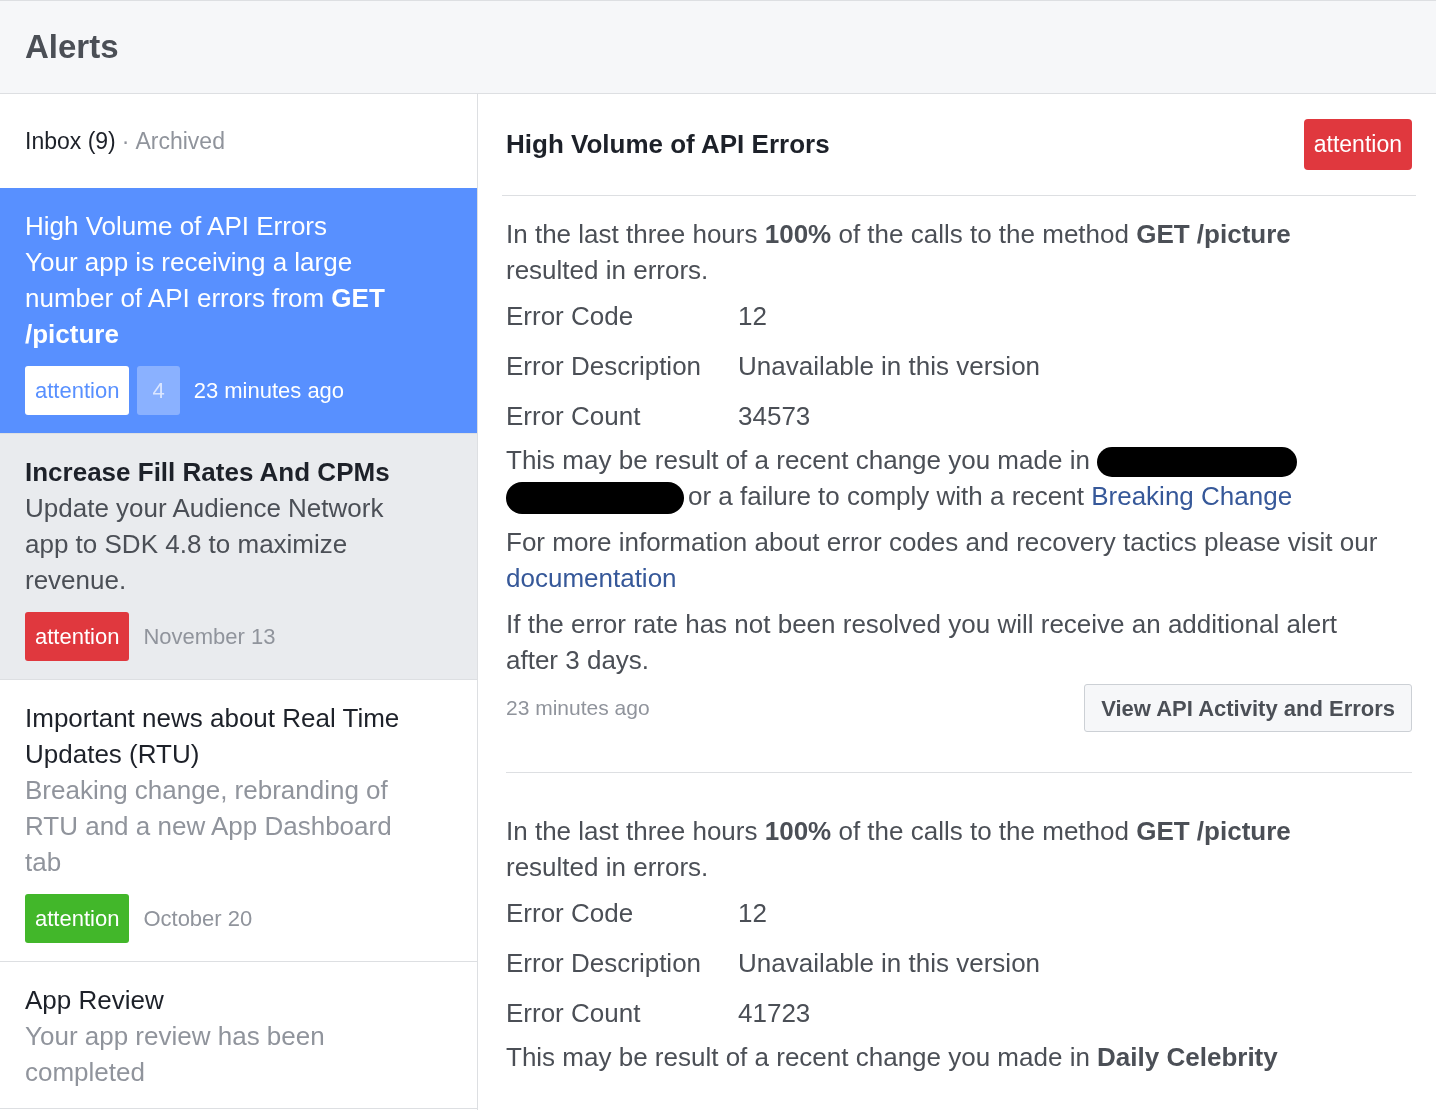 This screenshot has height=1110, width=1436. What do you see at coordinates (942, 561) in the screenshot?
I see `alert-text: For more information about error codes and recovery tactics please visit our documentation` at bounding box center [942, 561].